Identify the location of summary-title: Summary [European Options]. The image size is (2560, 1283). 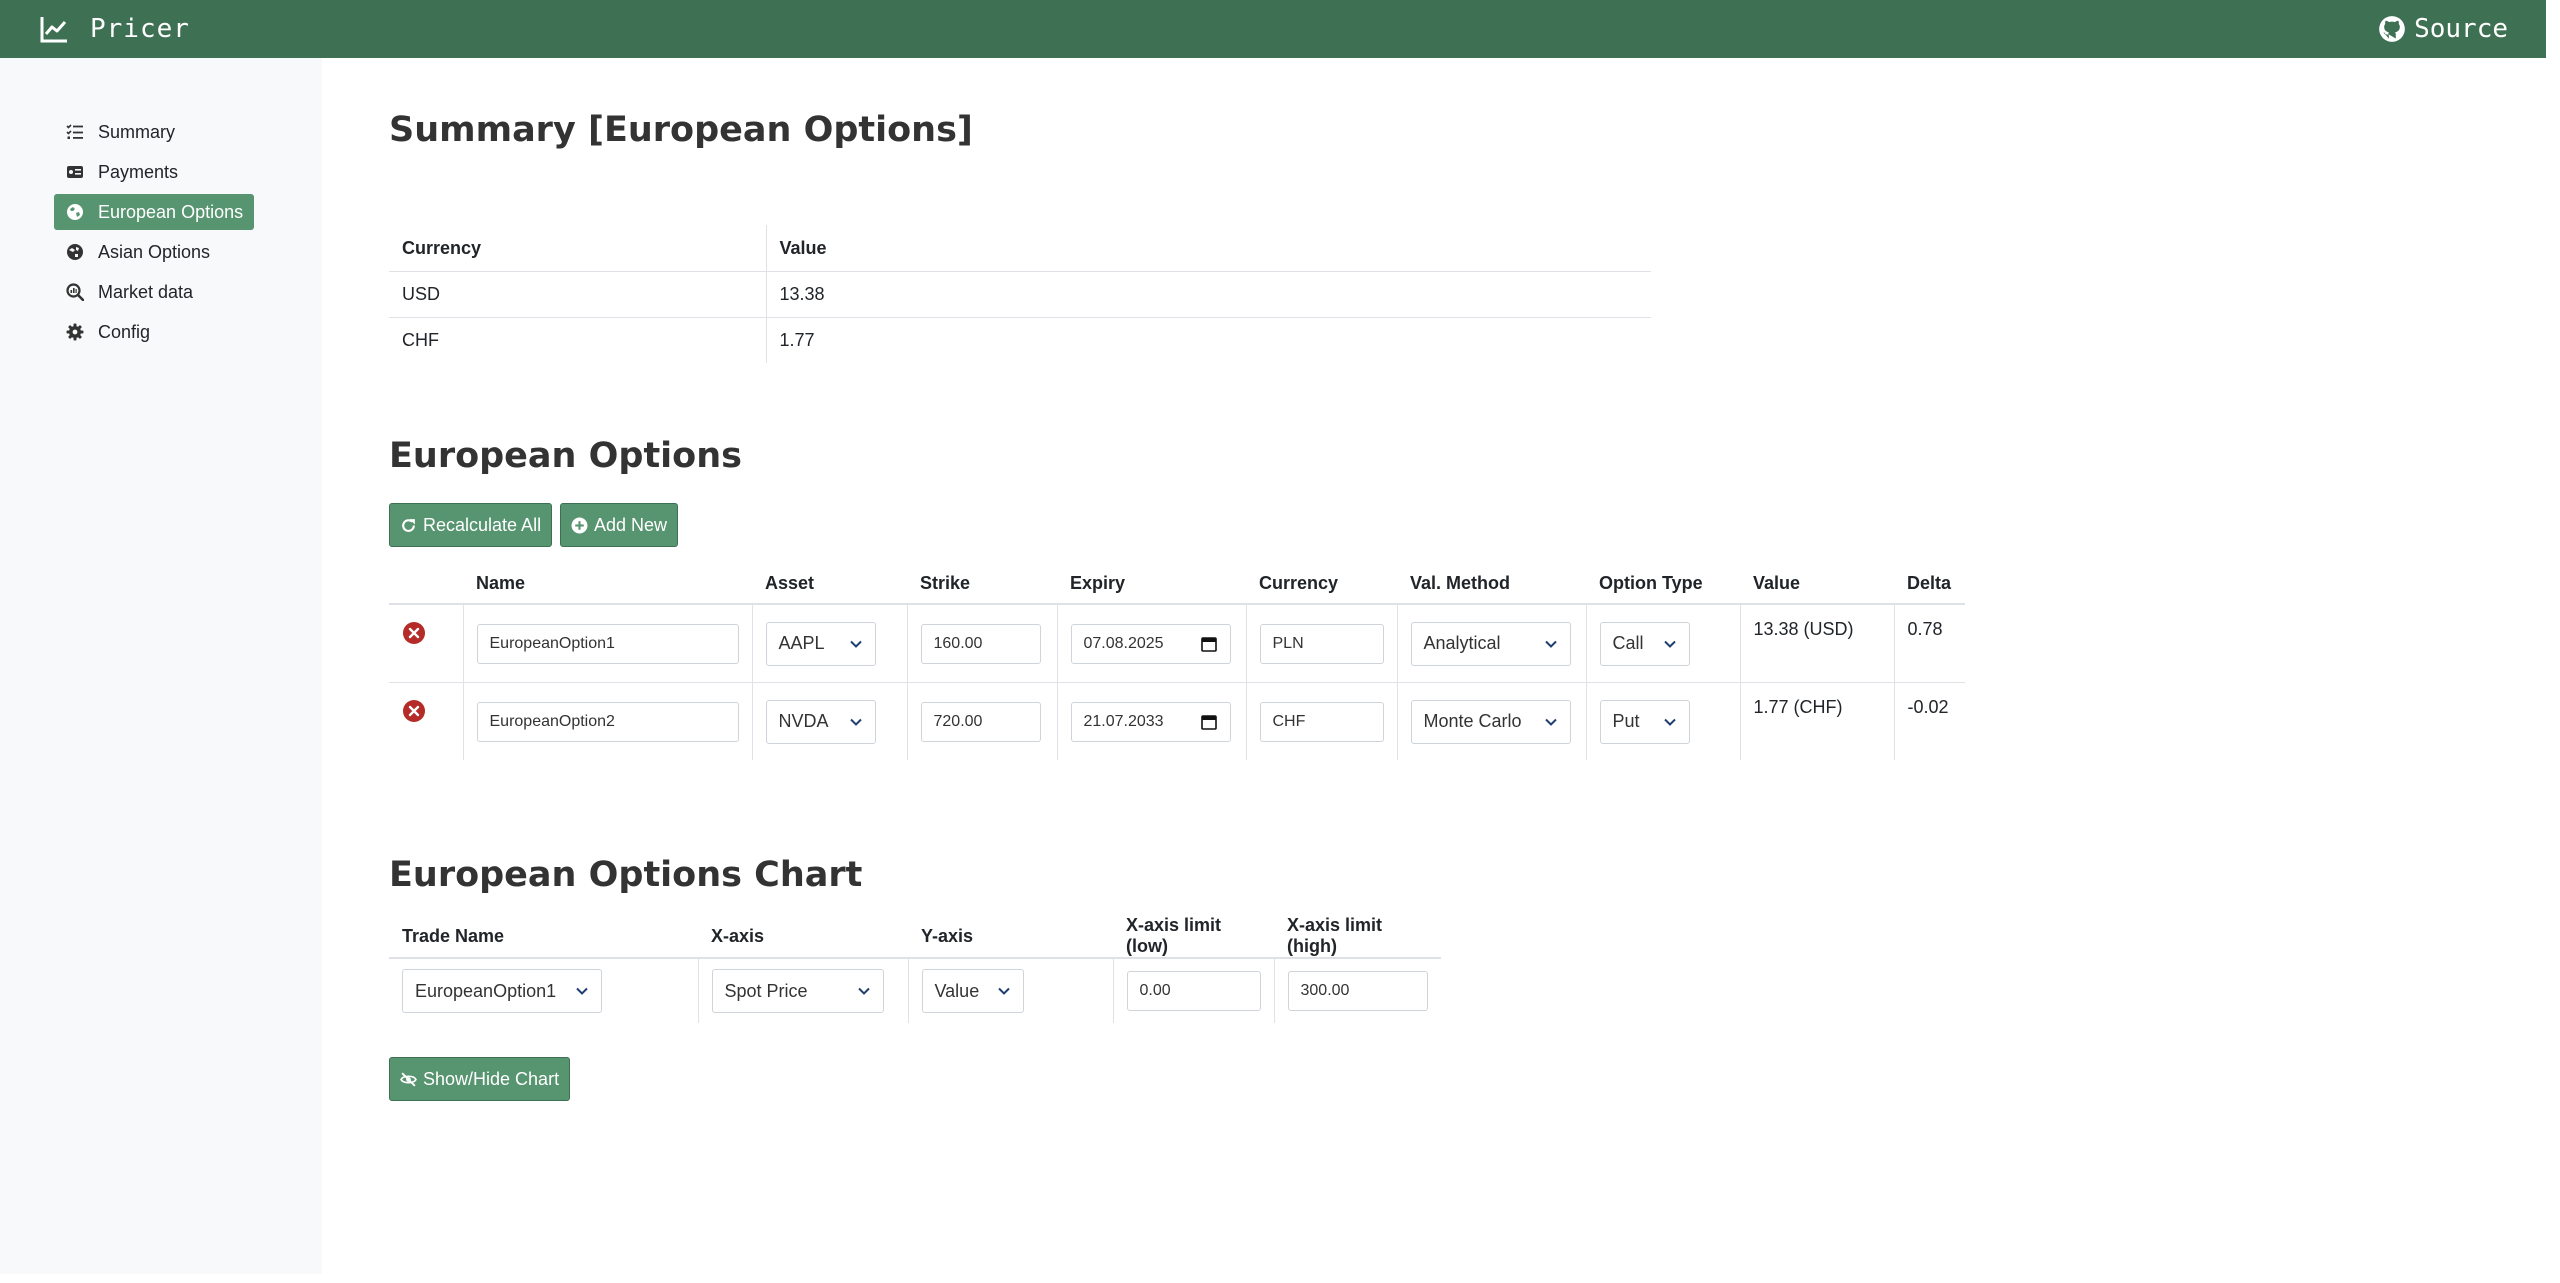
(681, 130).